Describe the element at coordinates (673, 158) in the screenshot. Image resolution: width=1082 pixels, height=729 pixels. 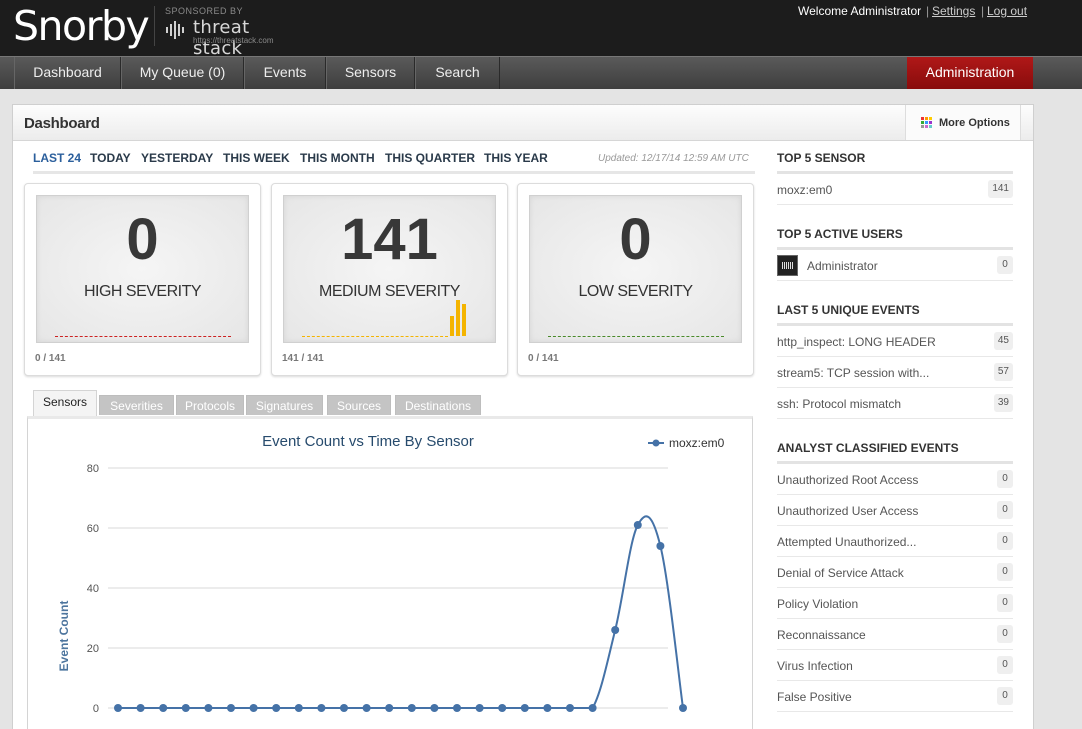
I see `updated-timestamp: Updated: 12/17/14 12:59 AM UTC` at that location.